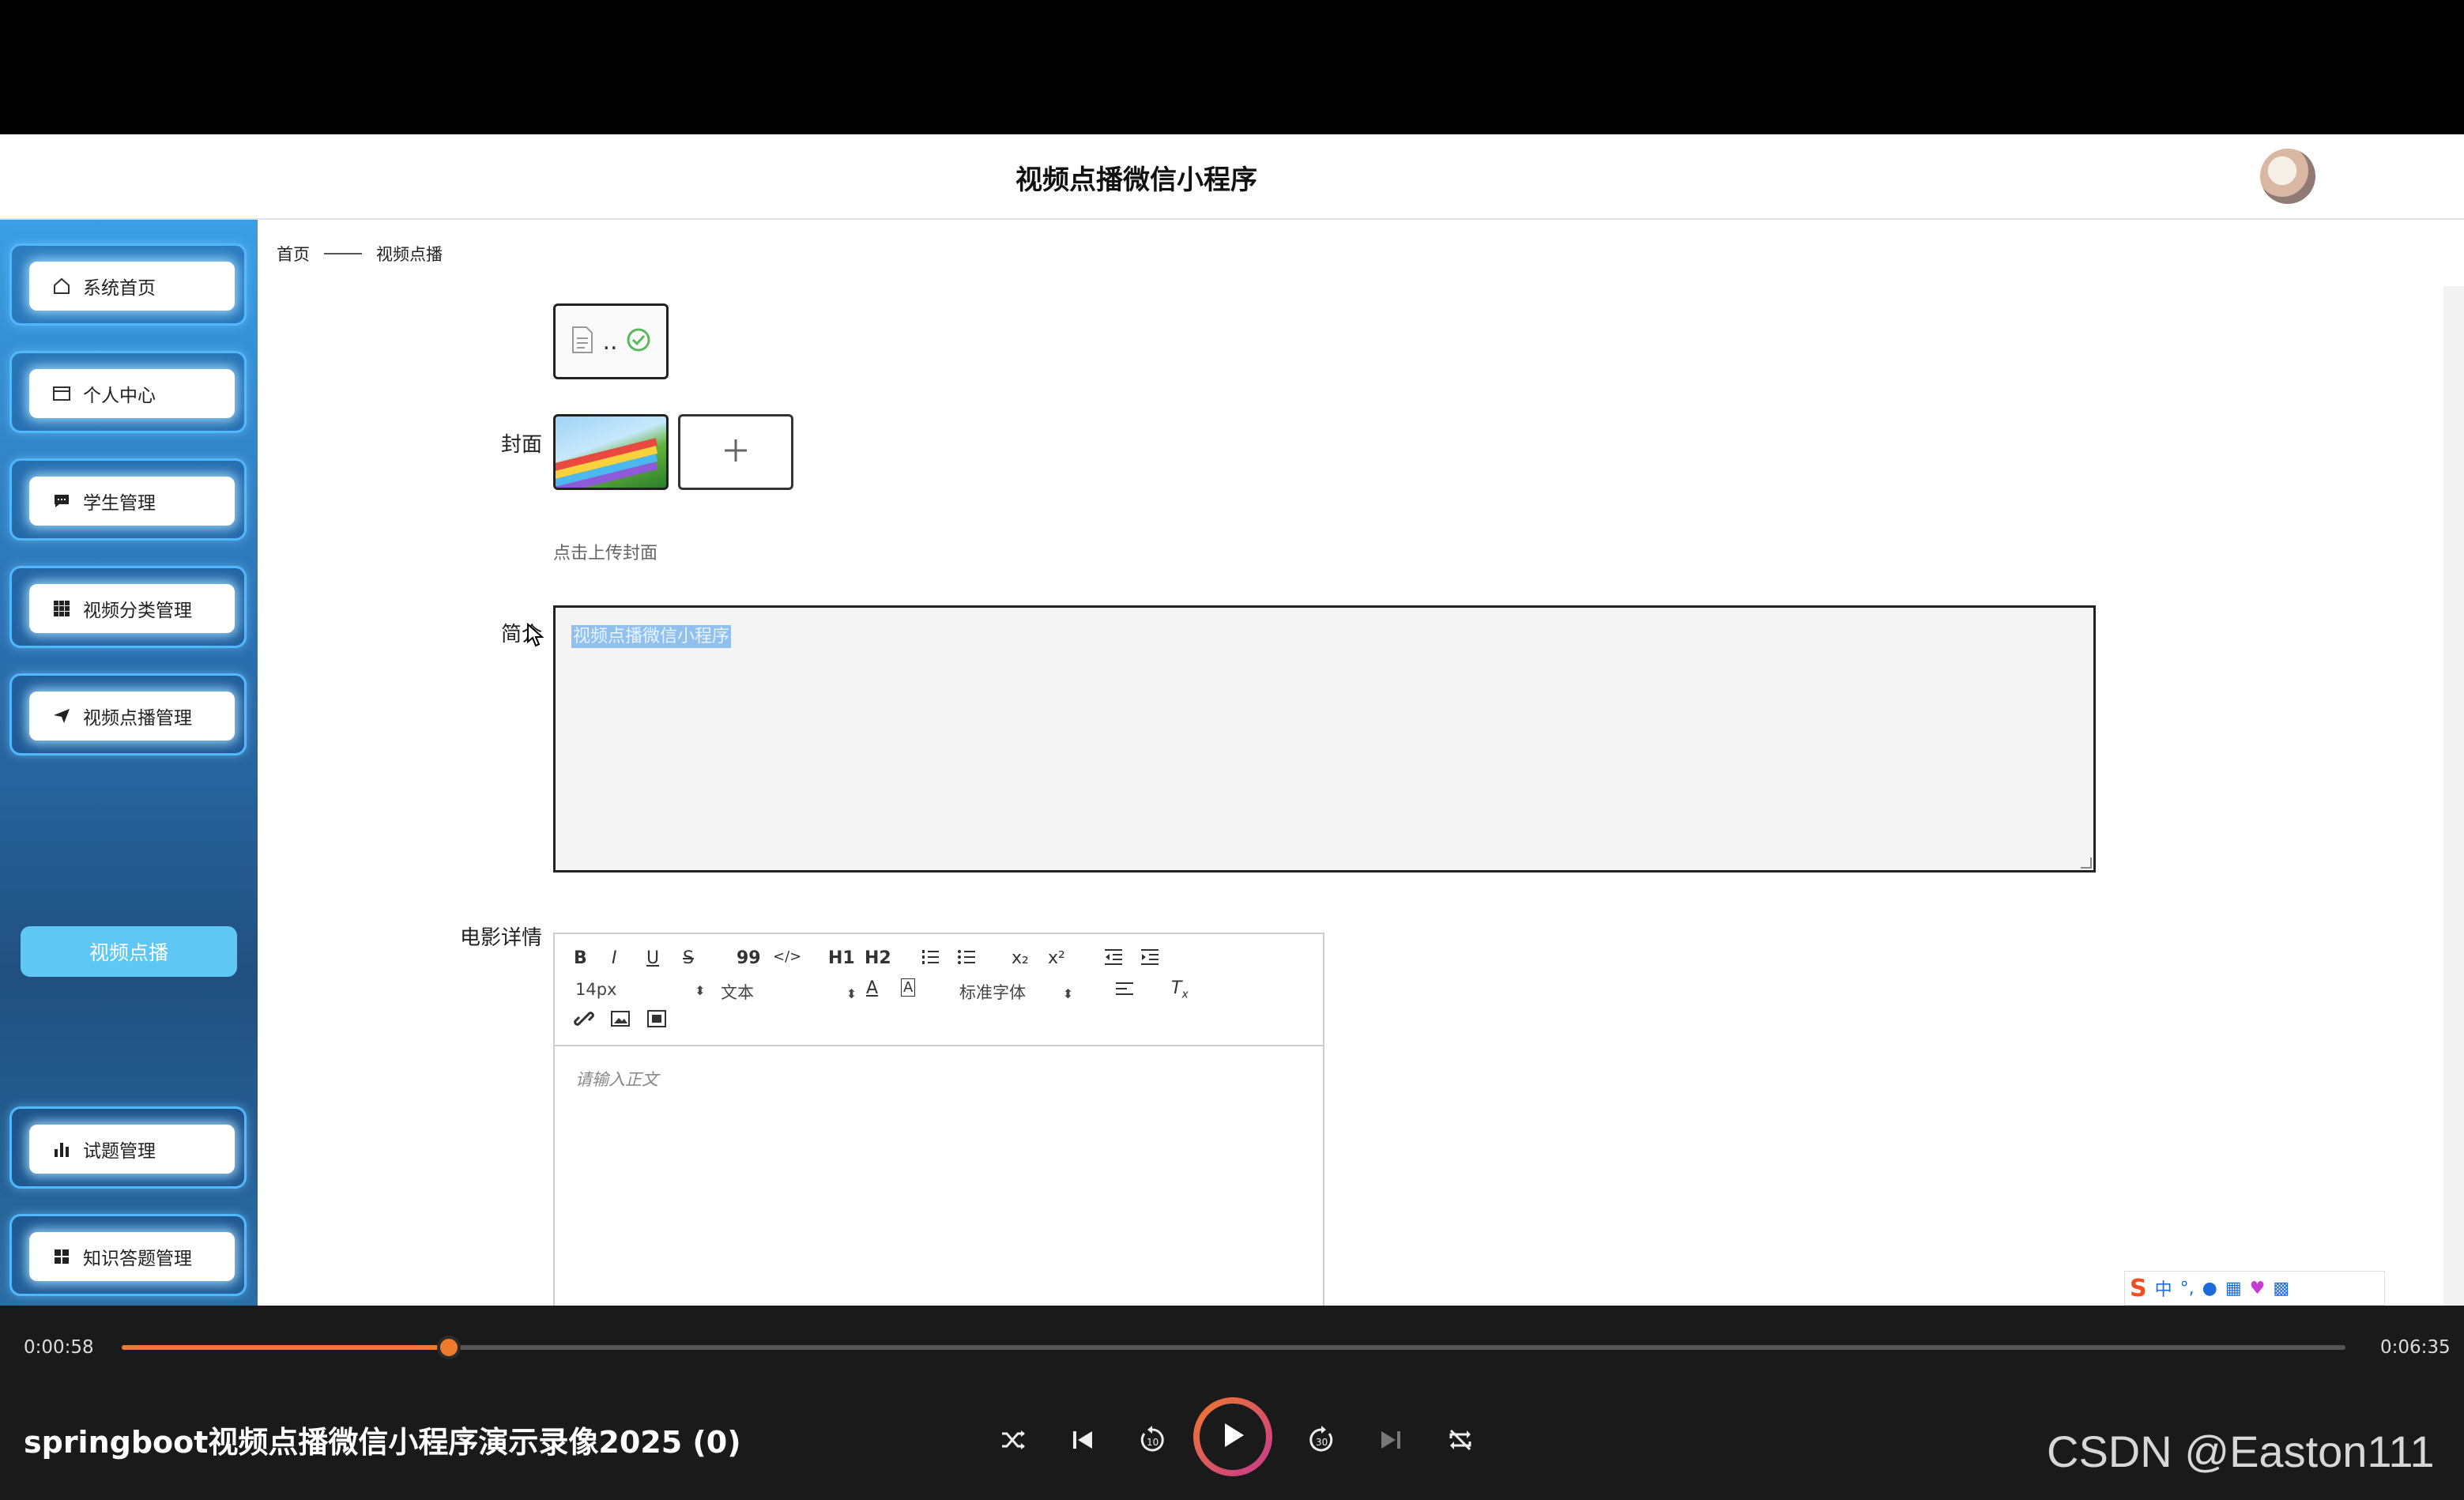  Describe the element at coordinates (2163, 1288) in the screenshot. I see `ime-language: 中` at that location.